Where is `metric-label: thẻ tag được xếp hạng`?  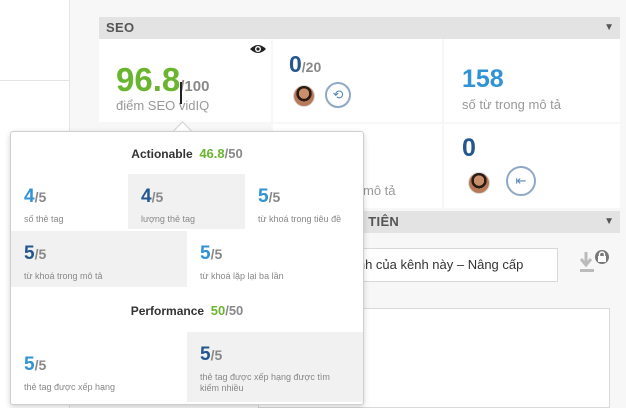 metric-label: thẻ tag được xếp hạng is located at coordinates (69, 387).